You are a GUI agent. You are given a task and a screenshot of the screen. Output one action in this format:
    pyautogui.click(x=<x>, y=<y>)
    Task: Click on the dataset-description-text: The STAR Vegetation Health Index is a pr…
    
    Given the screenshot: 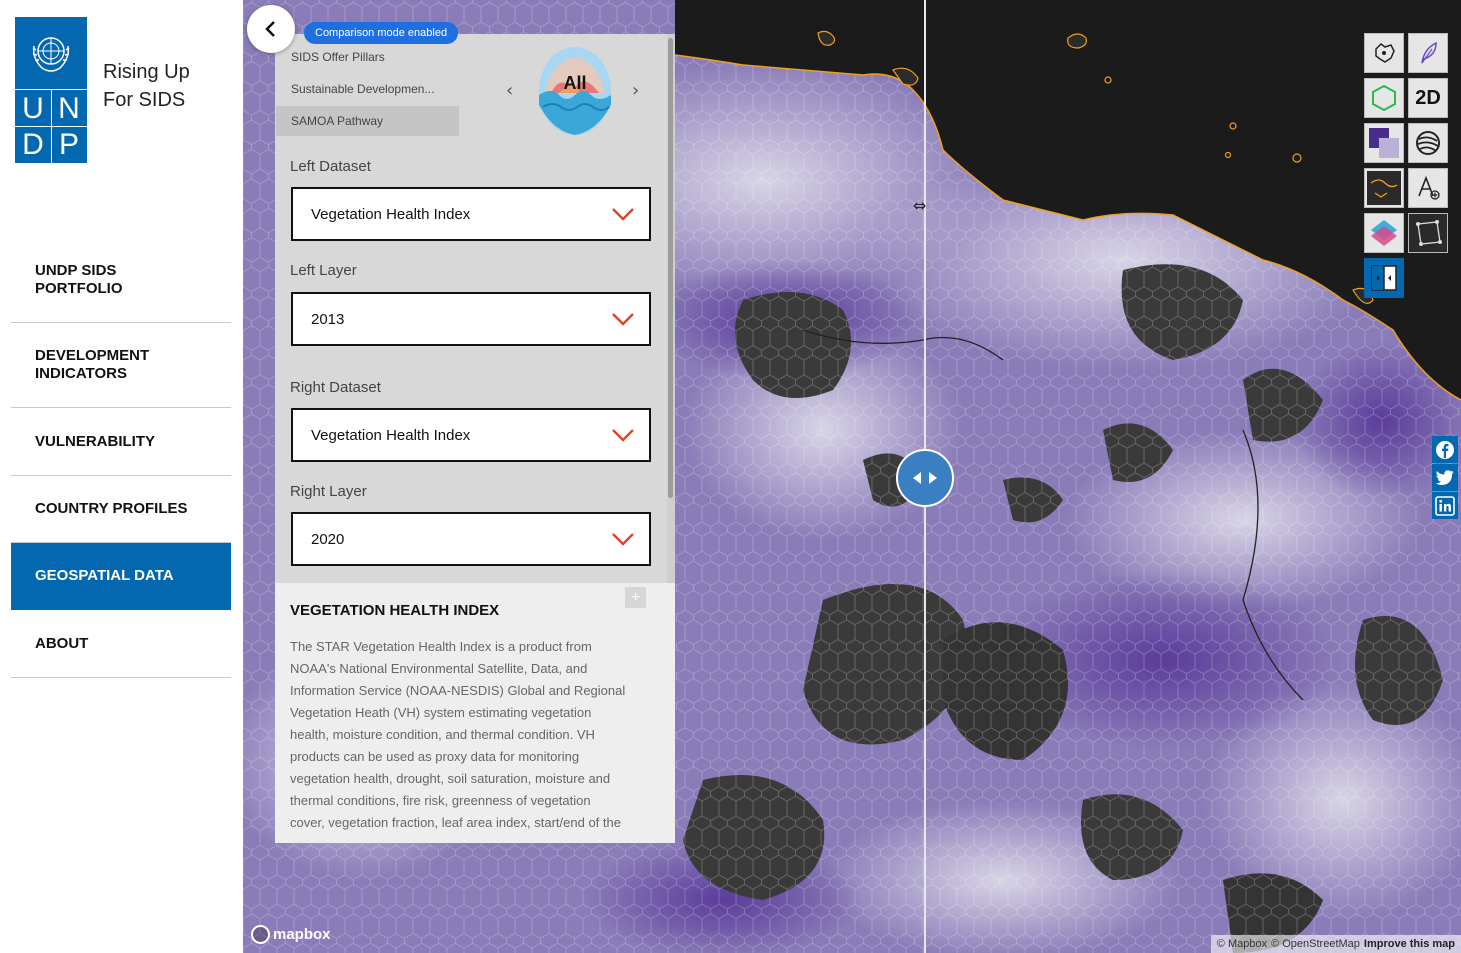 What is the action you would take?
    pyautogui.click(x=472, y=735)
    